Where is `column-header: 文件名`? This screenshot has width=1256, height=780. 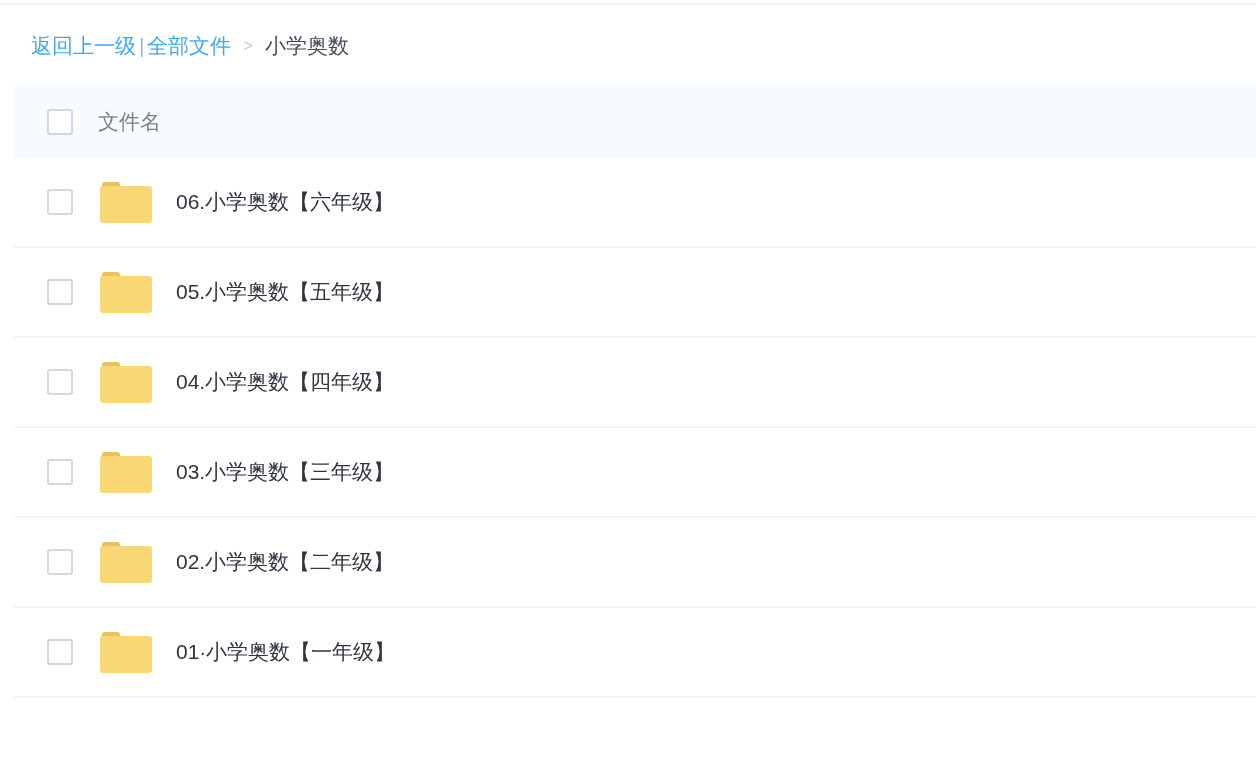
column-header: 文件名 is located at coordinates (129, 122).